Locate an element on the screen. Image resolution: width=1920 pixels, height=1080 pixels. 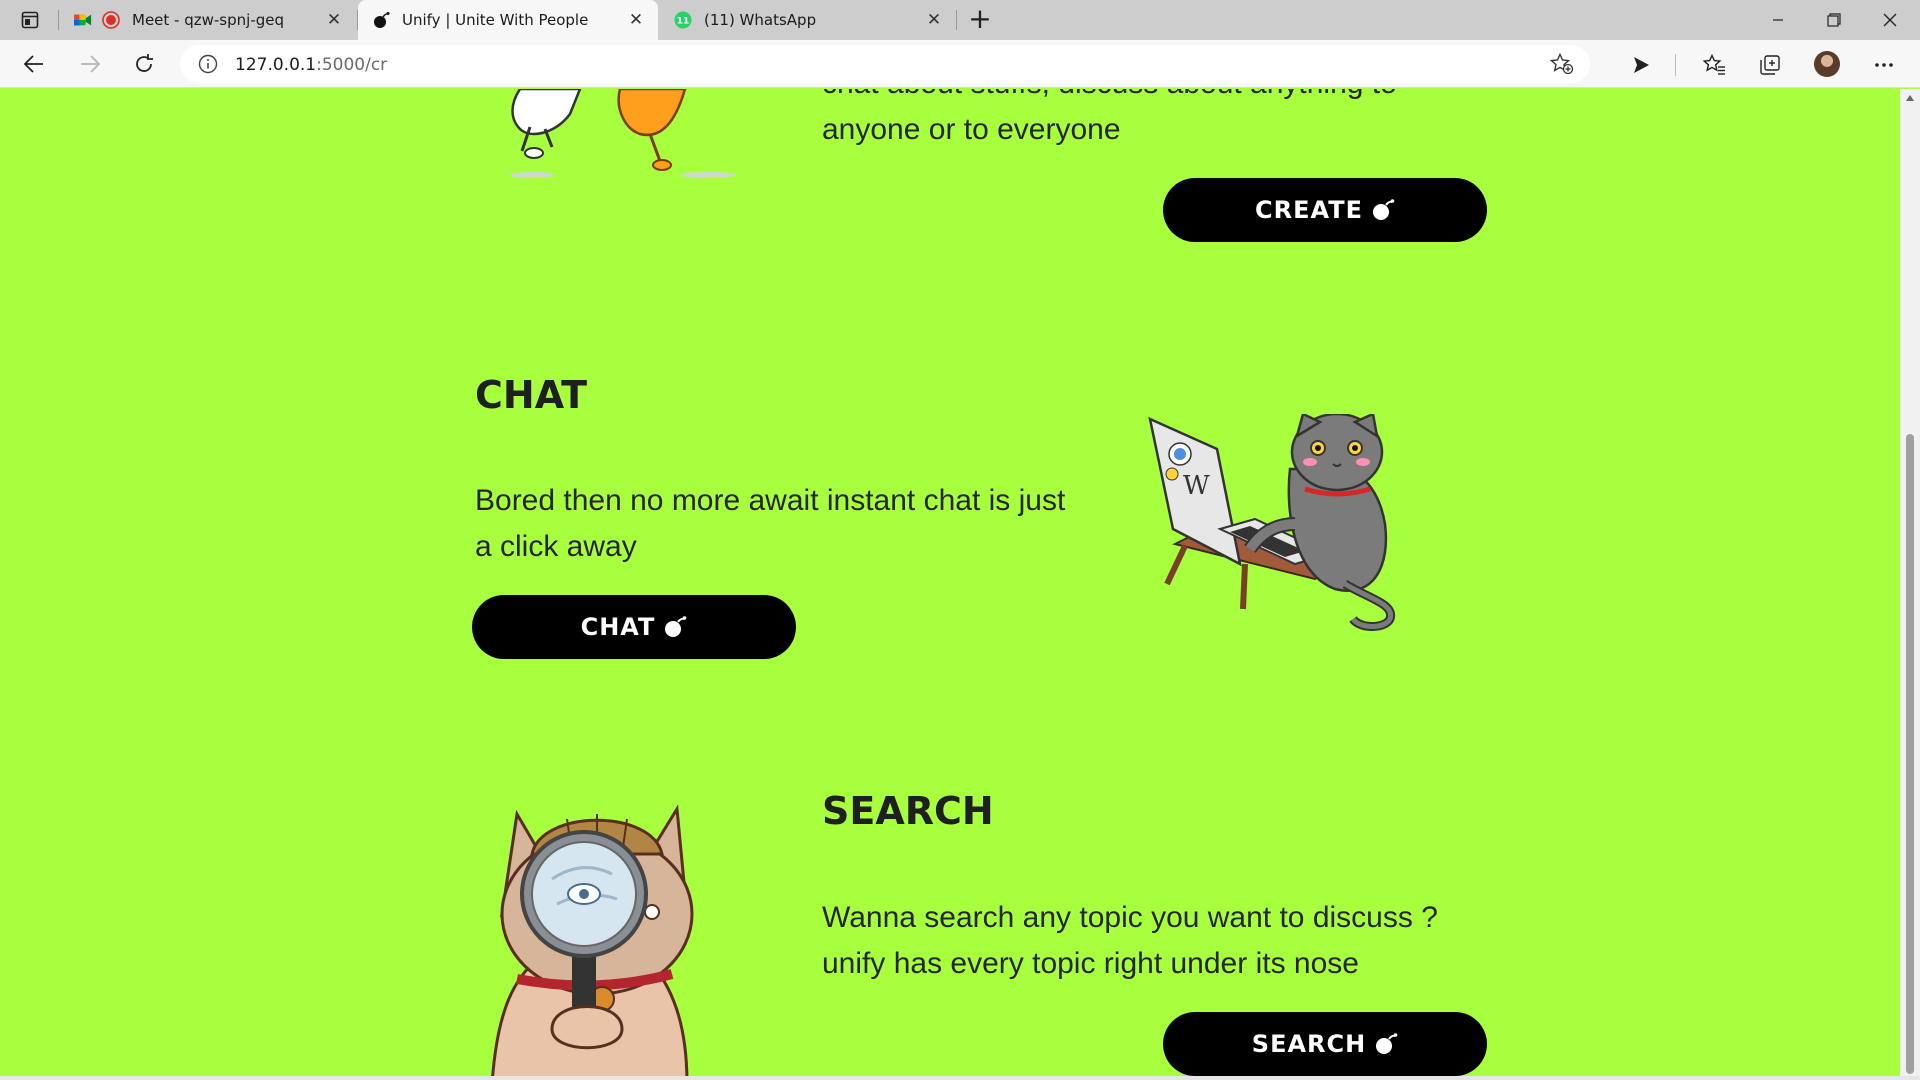
chat-button-label: CHAT is located at coordinates (618, 627).